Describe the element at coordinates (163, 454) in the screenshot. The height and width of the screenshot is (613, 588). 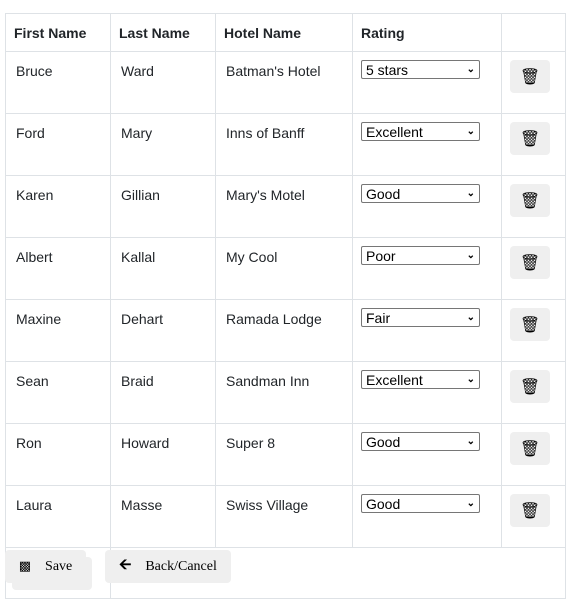
I see `last-name-cell: Howard` at that location.